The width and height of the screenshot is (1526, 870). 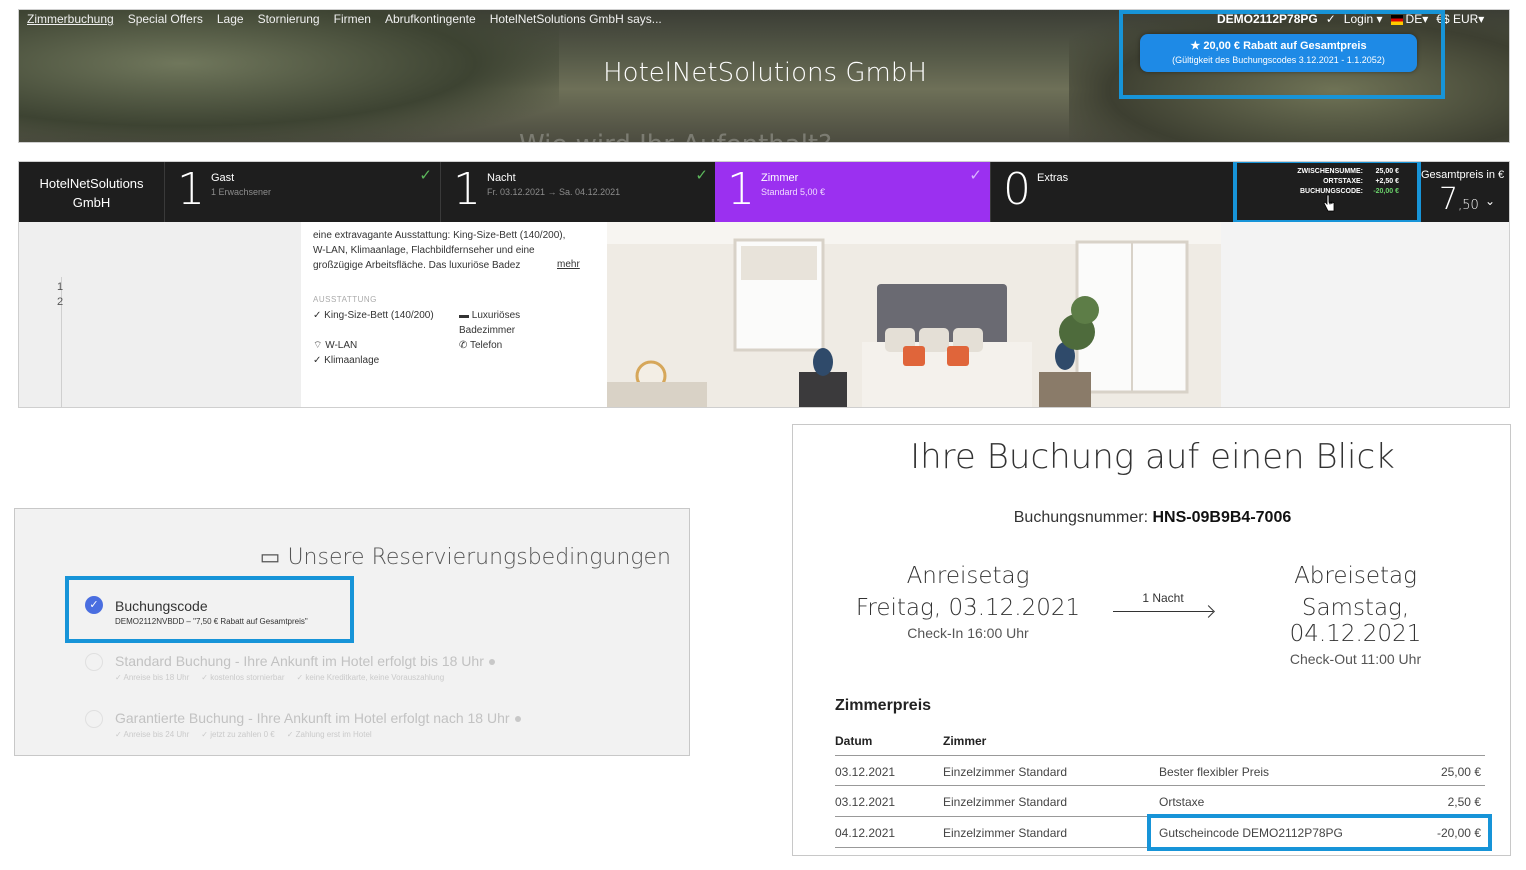 What do you see at coordinates (1329, 203) in the screenshot?
I see `hand-cursor-icon` at bounding box center [1329, 203].